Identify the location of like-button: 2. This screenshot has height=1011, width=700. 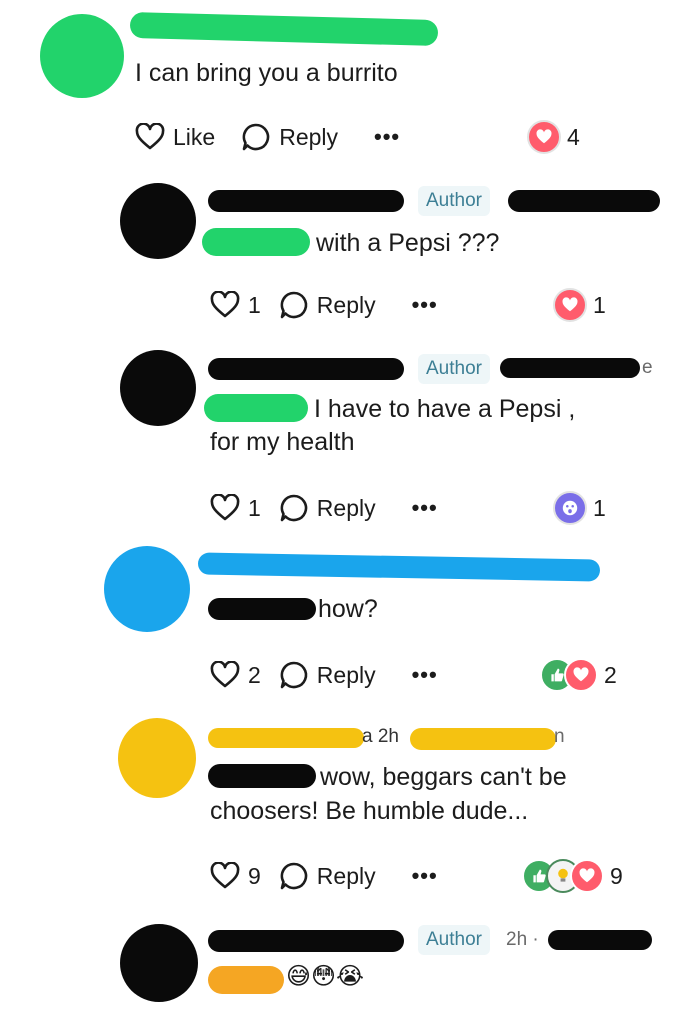
(235, 675).